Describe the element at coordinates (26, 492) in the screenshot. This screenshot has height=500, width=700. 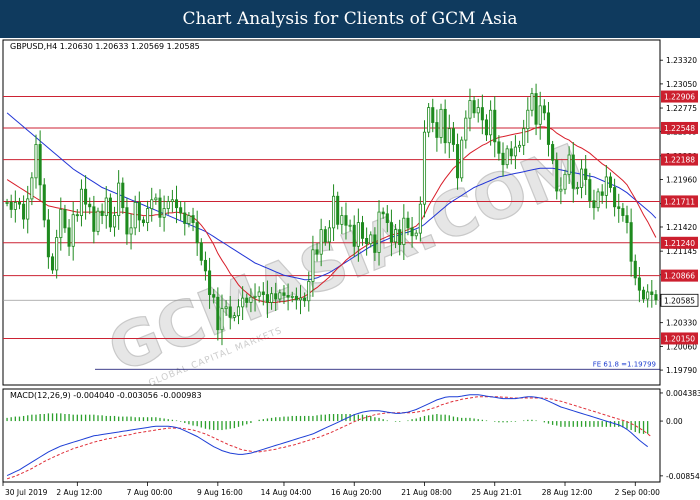
I see `time-tick-label-0: 30 Jul 2019` at that location.